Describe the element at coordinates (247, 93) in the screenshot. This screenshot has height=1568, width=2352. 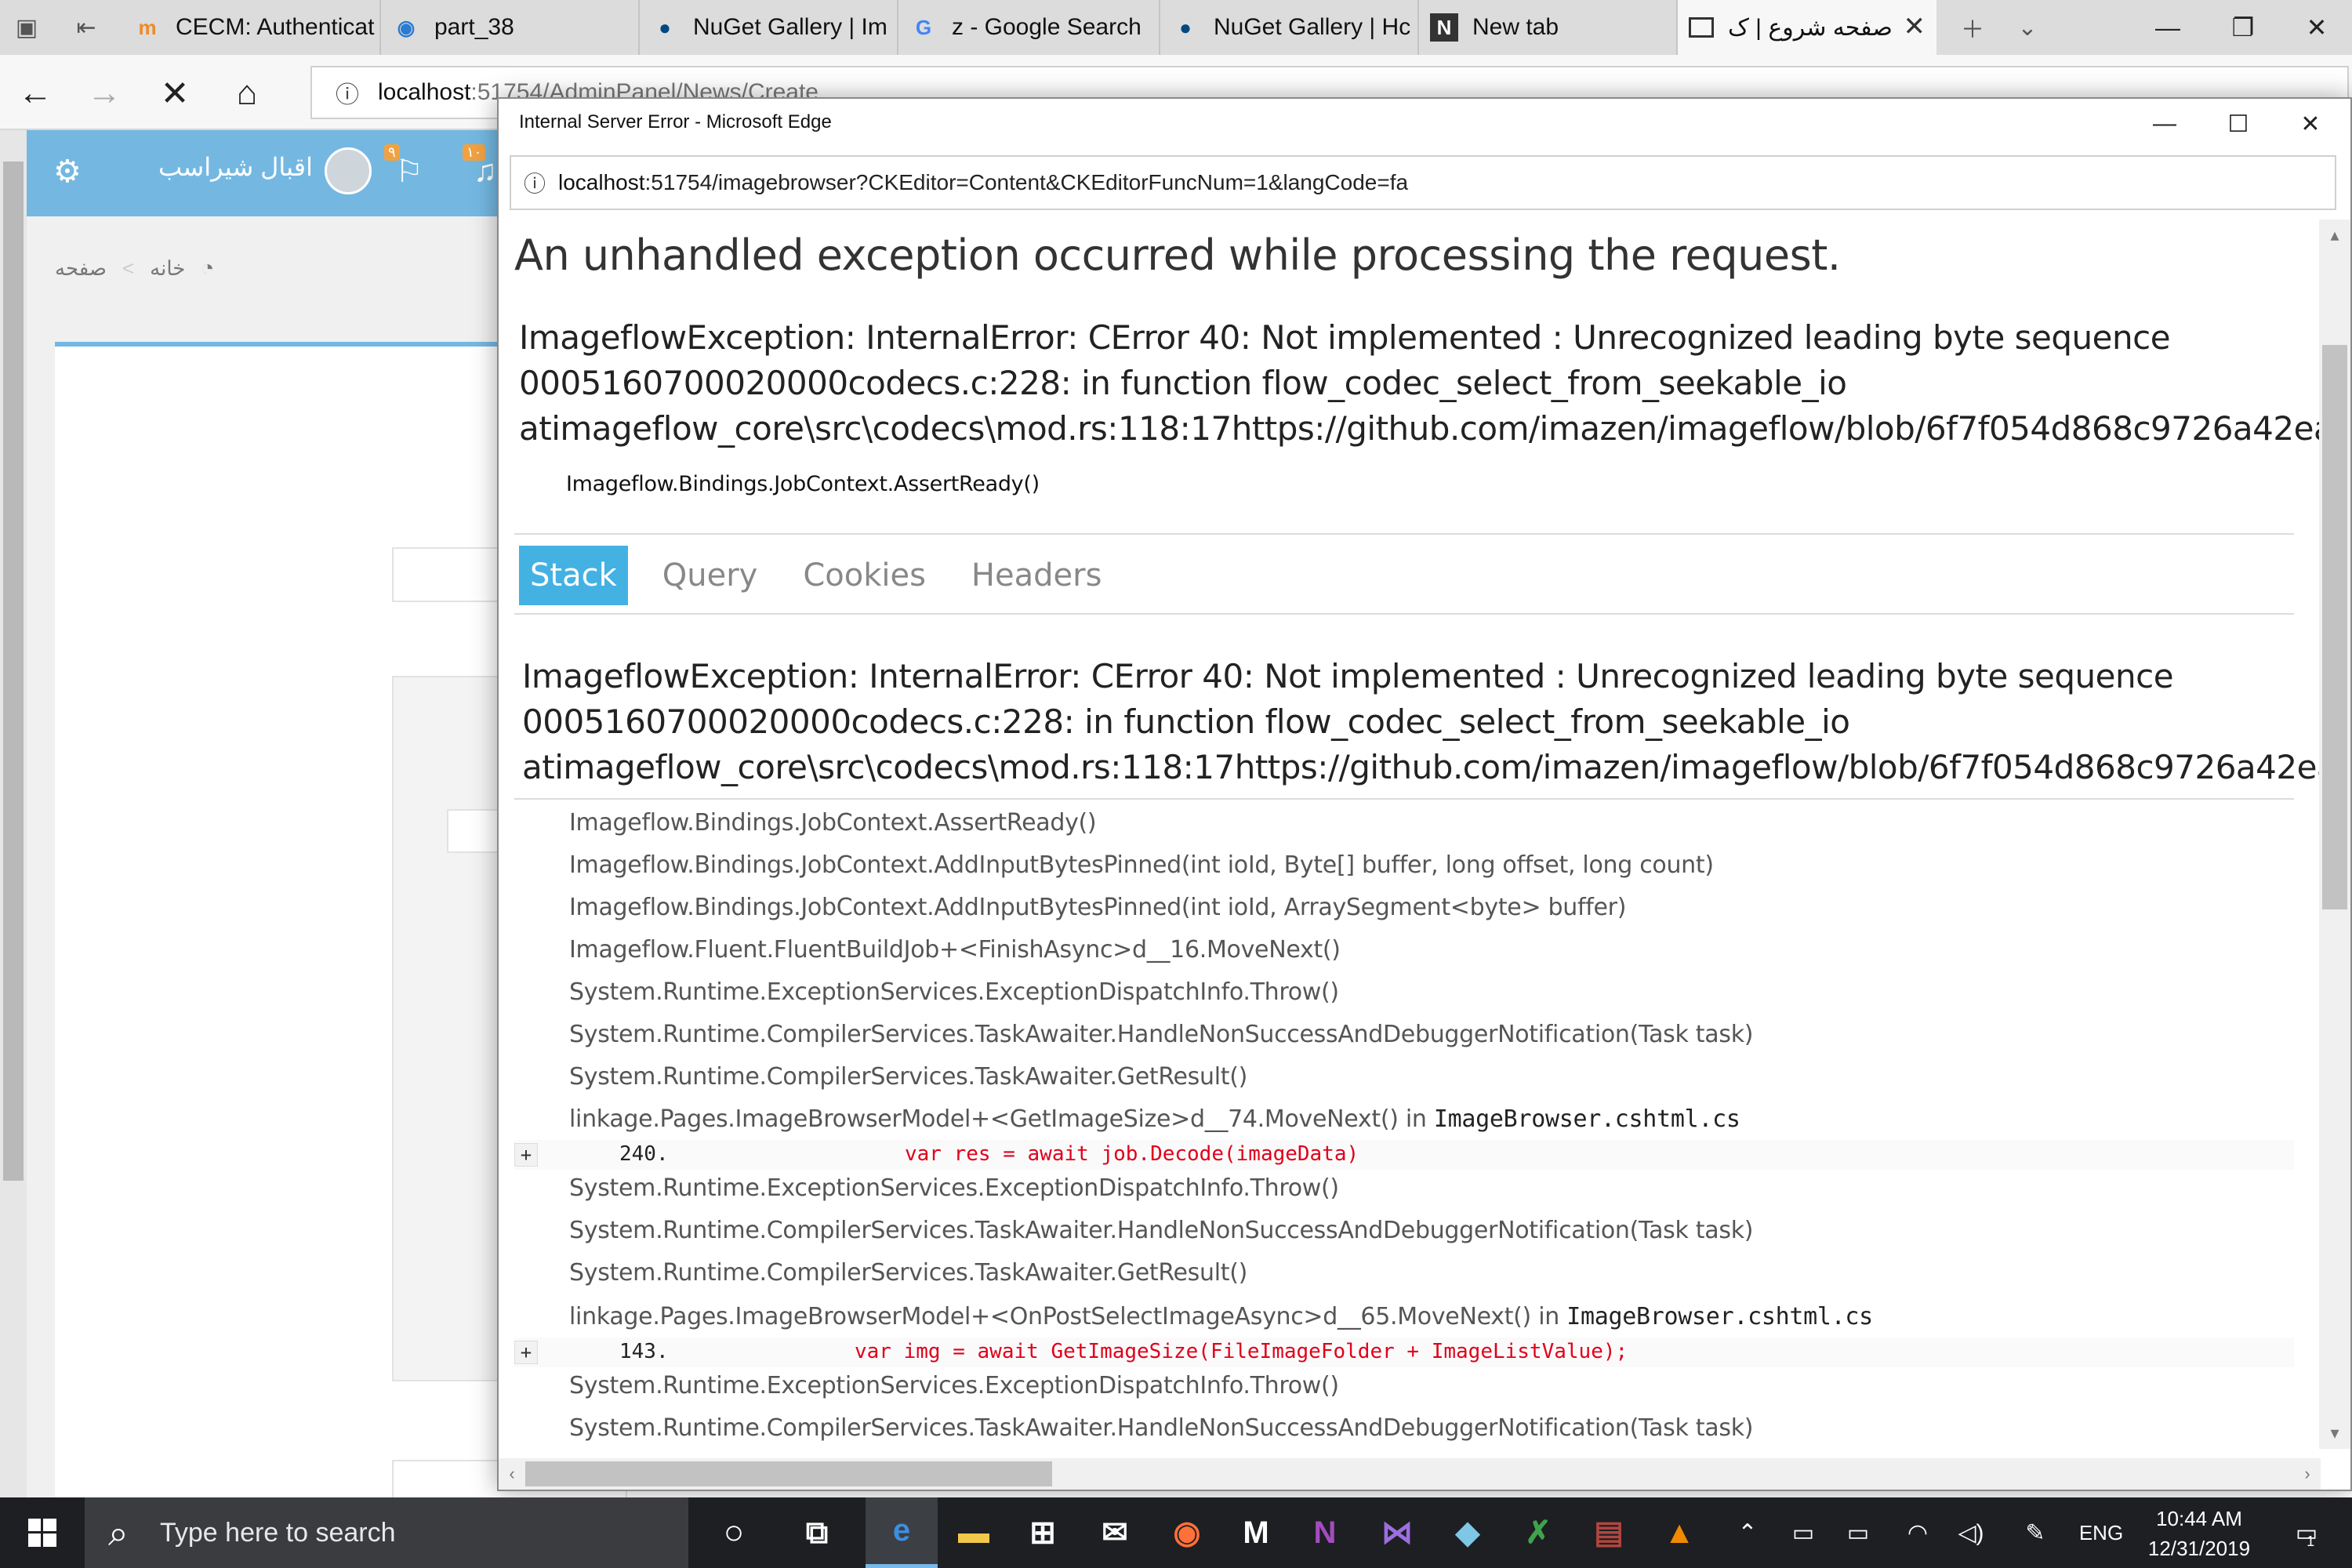
I see `home-icon: ⌂` at that location.